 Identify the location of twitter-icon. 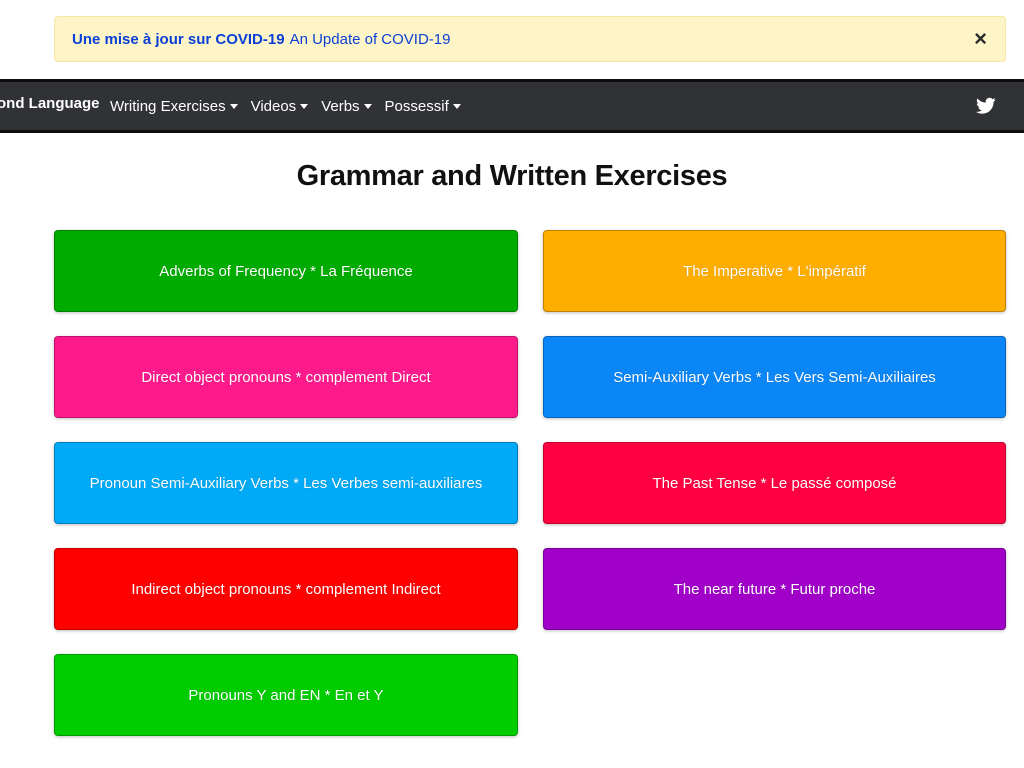
(986, 106).